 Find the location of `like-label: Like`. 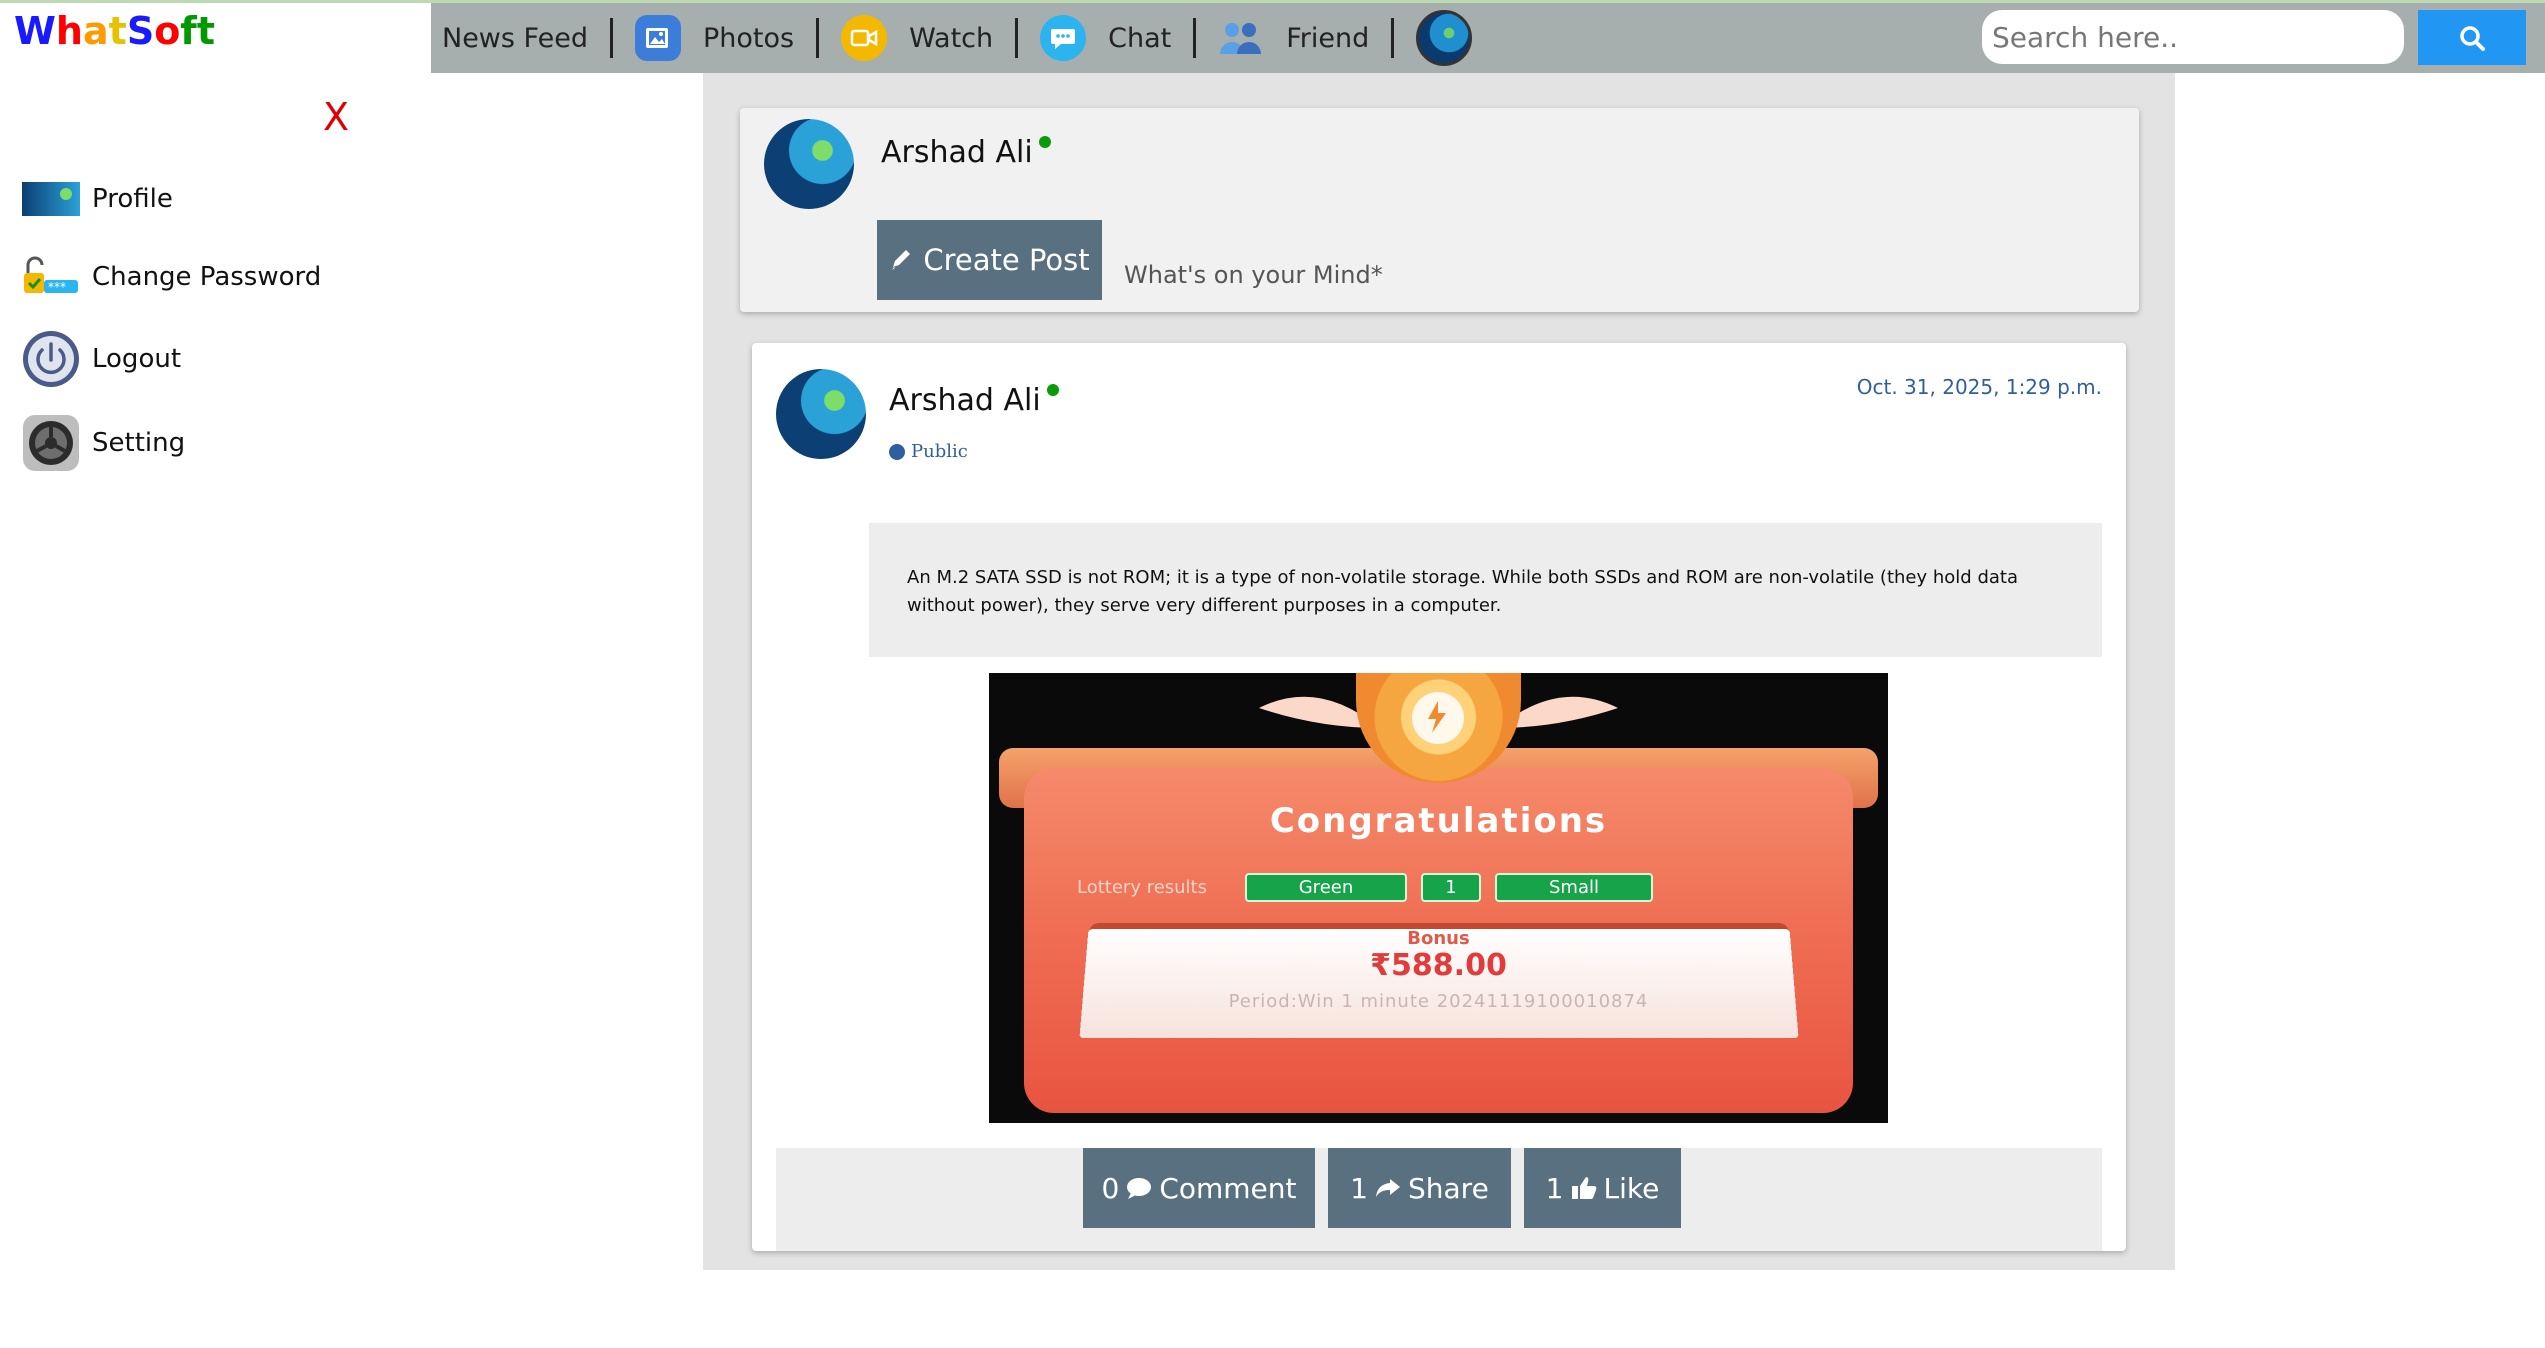

like-label: Like is located at coordinates (1631, 1188).